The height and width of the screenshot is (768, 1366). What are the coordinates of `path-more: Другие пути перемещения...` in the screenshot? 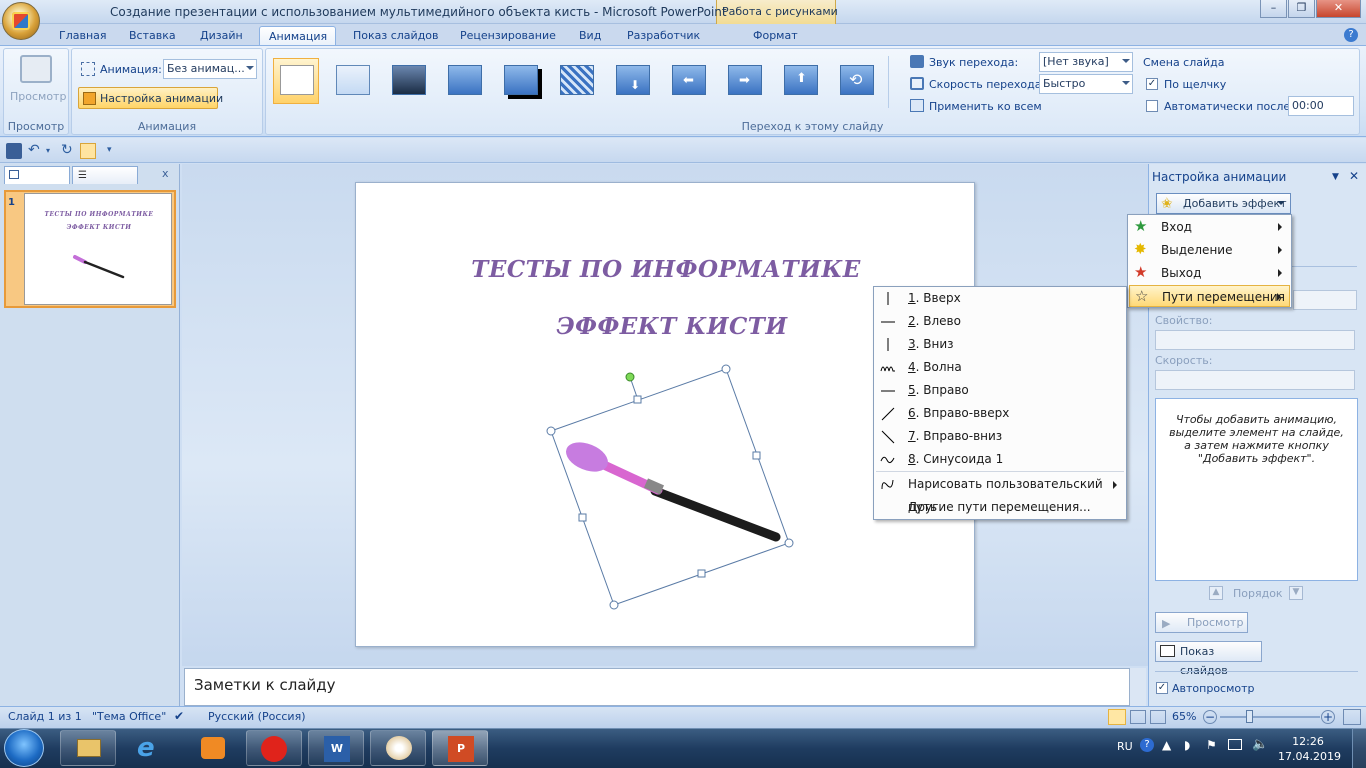 It's located at (1000, 507).